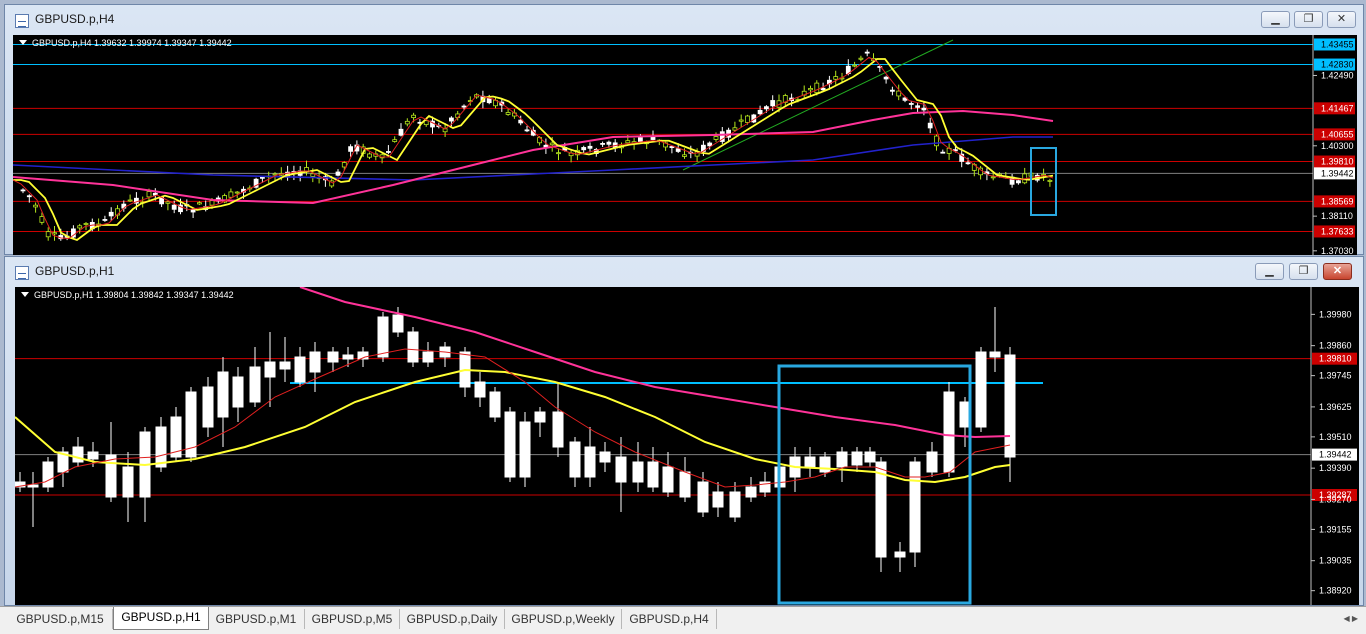 This screenshot has width=1366, height=634. Describe the element at coordinates (60, 619) in the screenshot. I see `tab-m15: GBPUSD.p,M15` at that location.